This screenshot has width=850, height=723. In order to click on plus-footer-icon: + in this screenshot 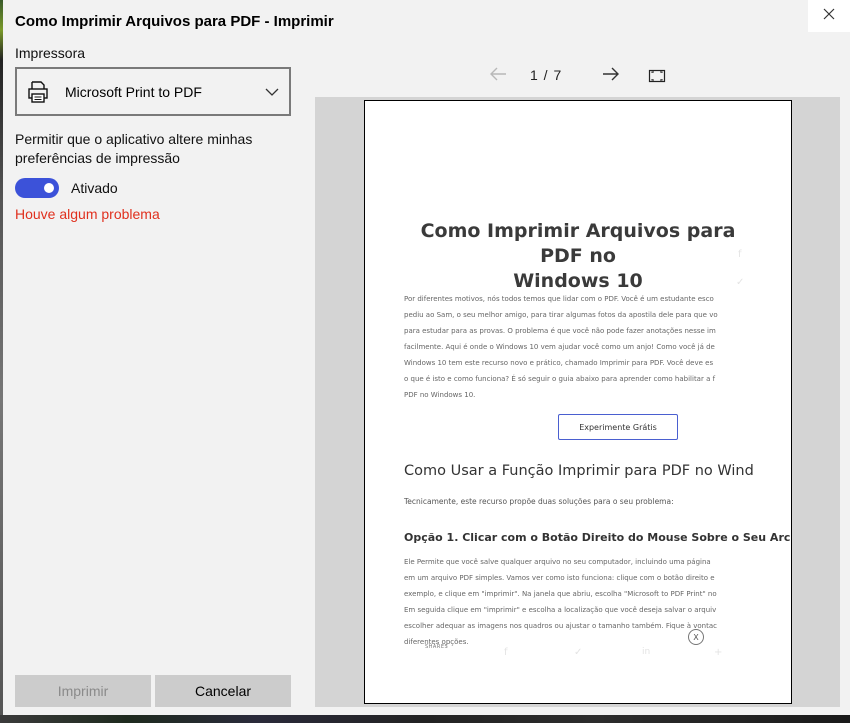, I will do `click(718, 652)`.